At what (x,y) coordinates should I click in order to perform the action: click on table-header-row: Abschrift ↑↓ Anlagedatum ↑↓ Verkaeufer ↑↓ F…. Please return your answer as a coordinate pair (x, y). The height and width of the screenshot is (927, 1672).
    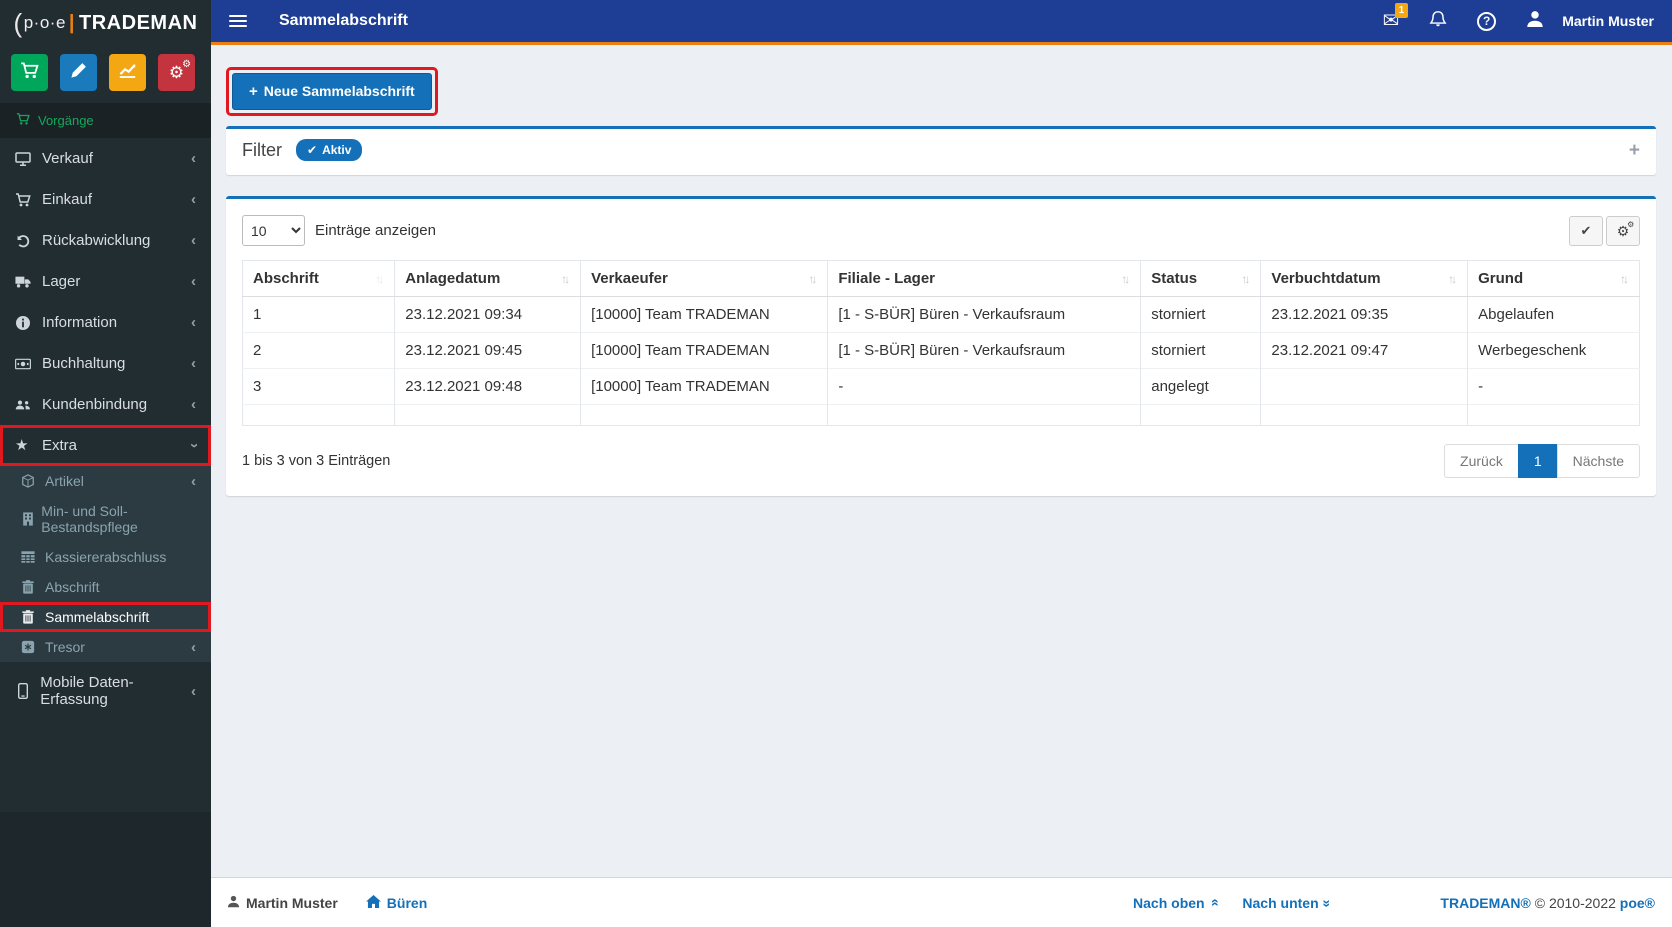
    Looking at the image, I should click on (941, 278).